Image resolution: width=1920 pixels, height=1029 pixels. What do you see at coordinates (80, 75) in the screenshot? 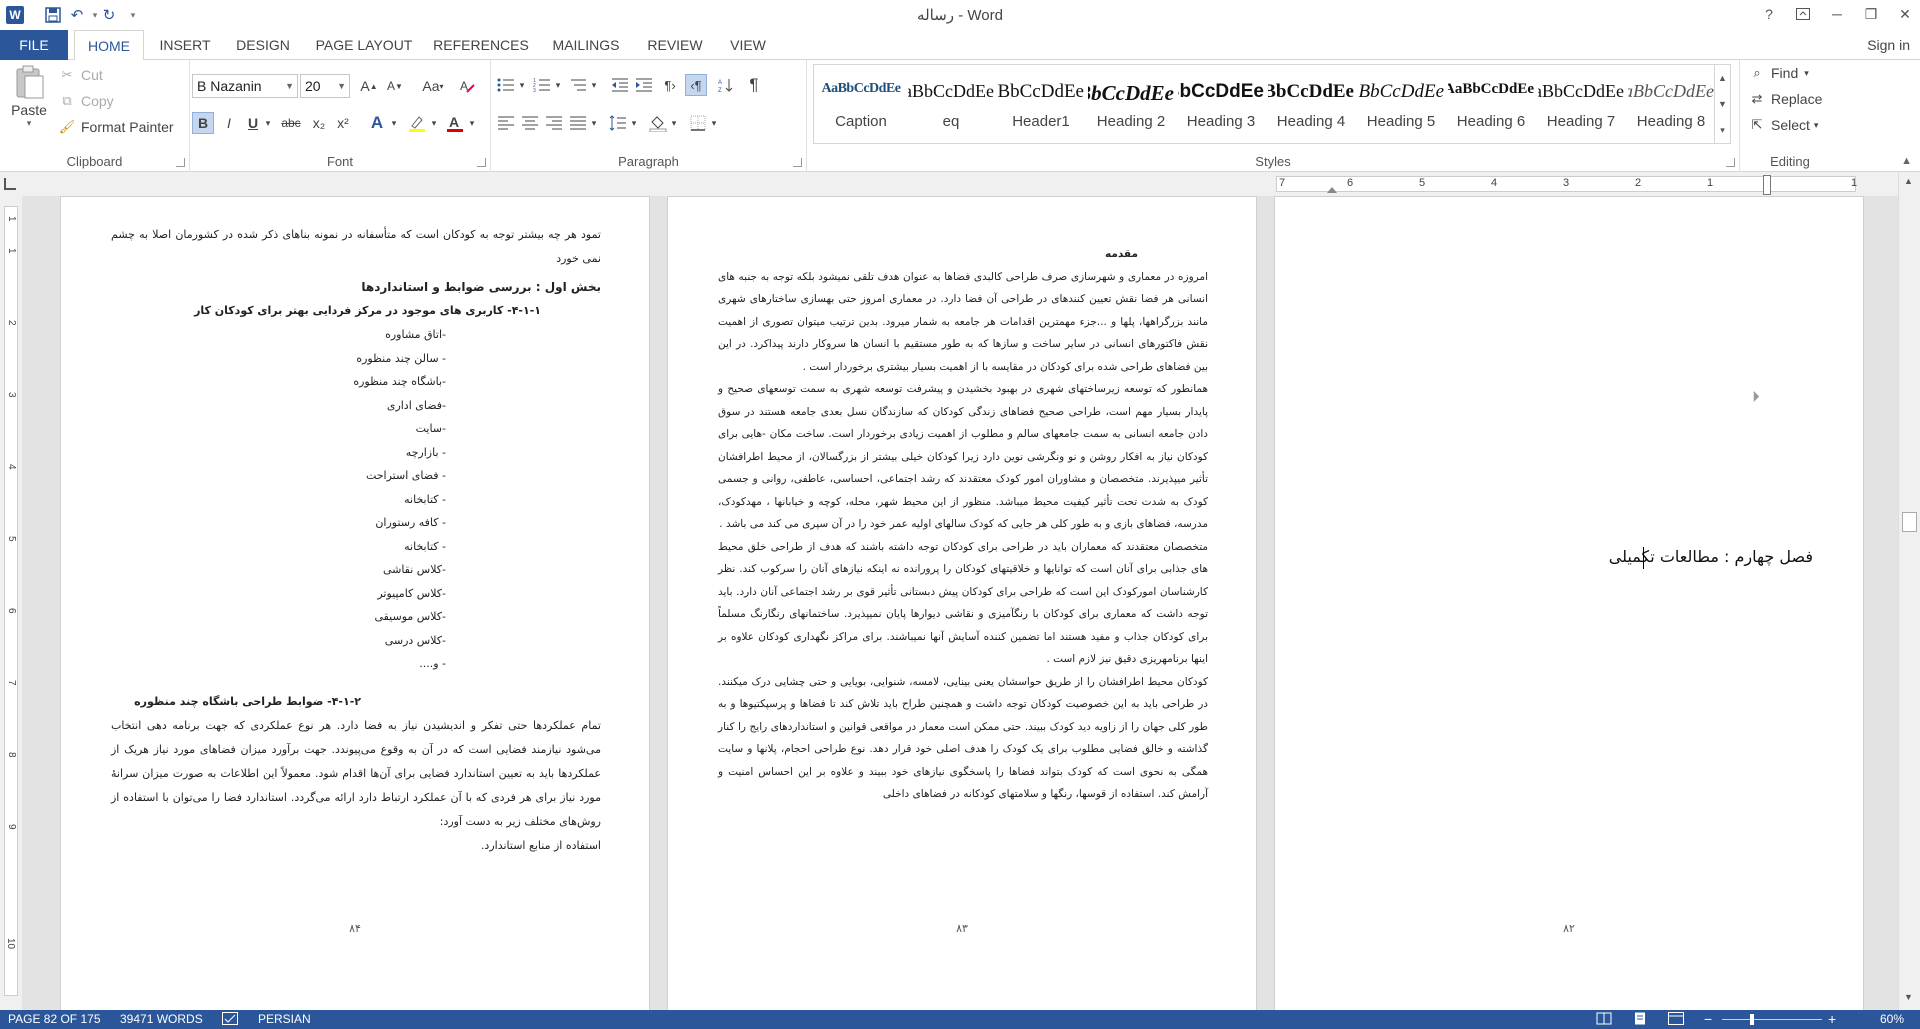
I see `cut-button: ✂ Cut` at bounding box center [80, 75].